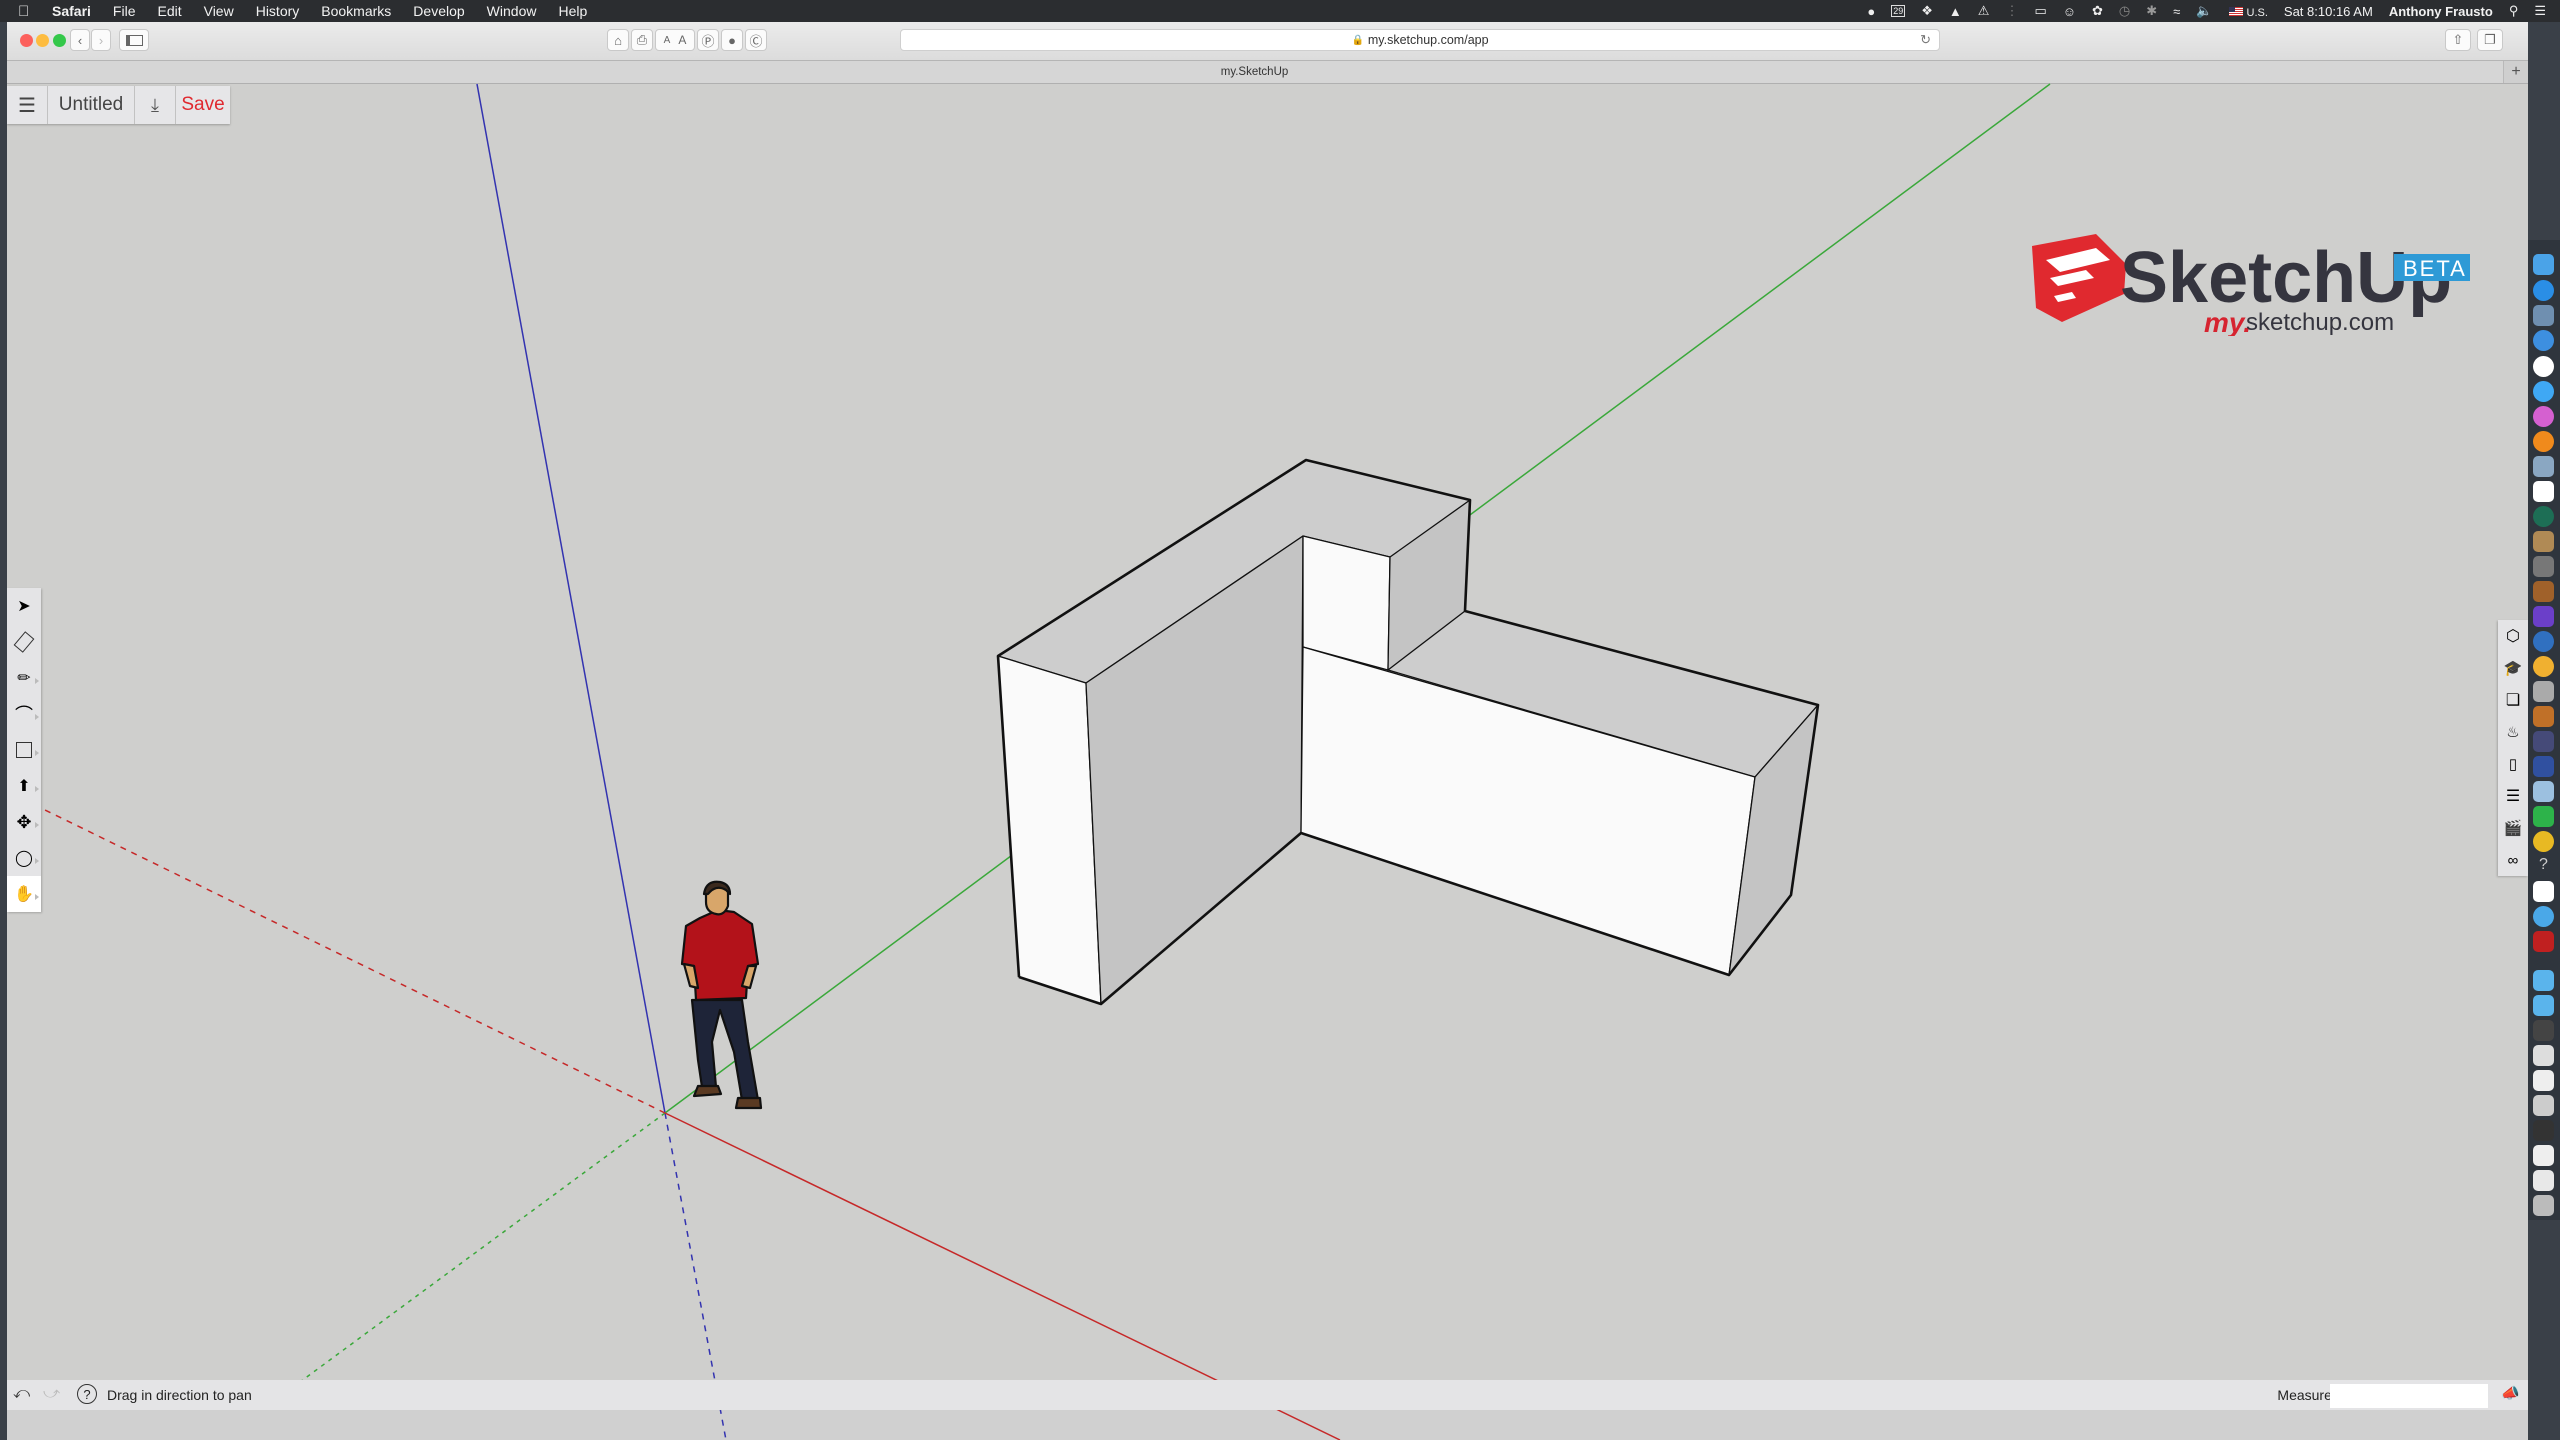  What do you see at coordinates (155, 105) in the screenshot?
I see `download-button: ⤓` at bounding box center [155, 105].